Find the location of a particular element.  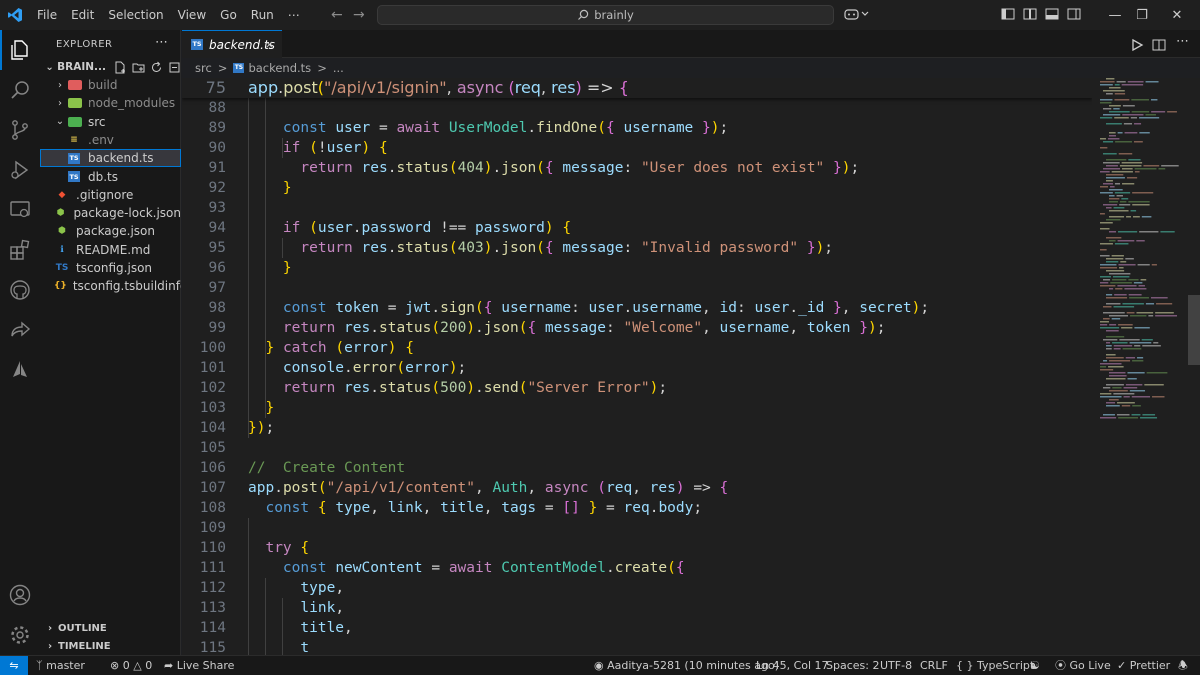

code-line: 92 } is located at coordinates (637, 188).